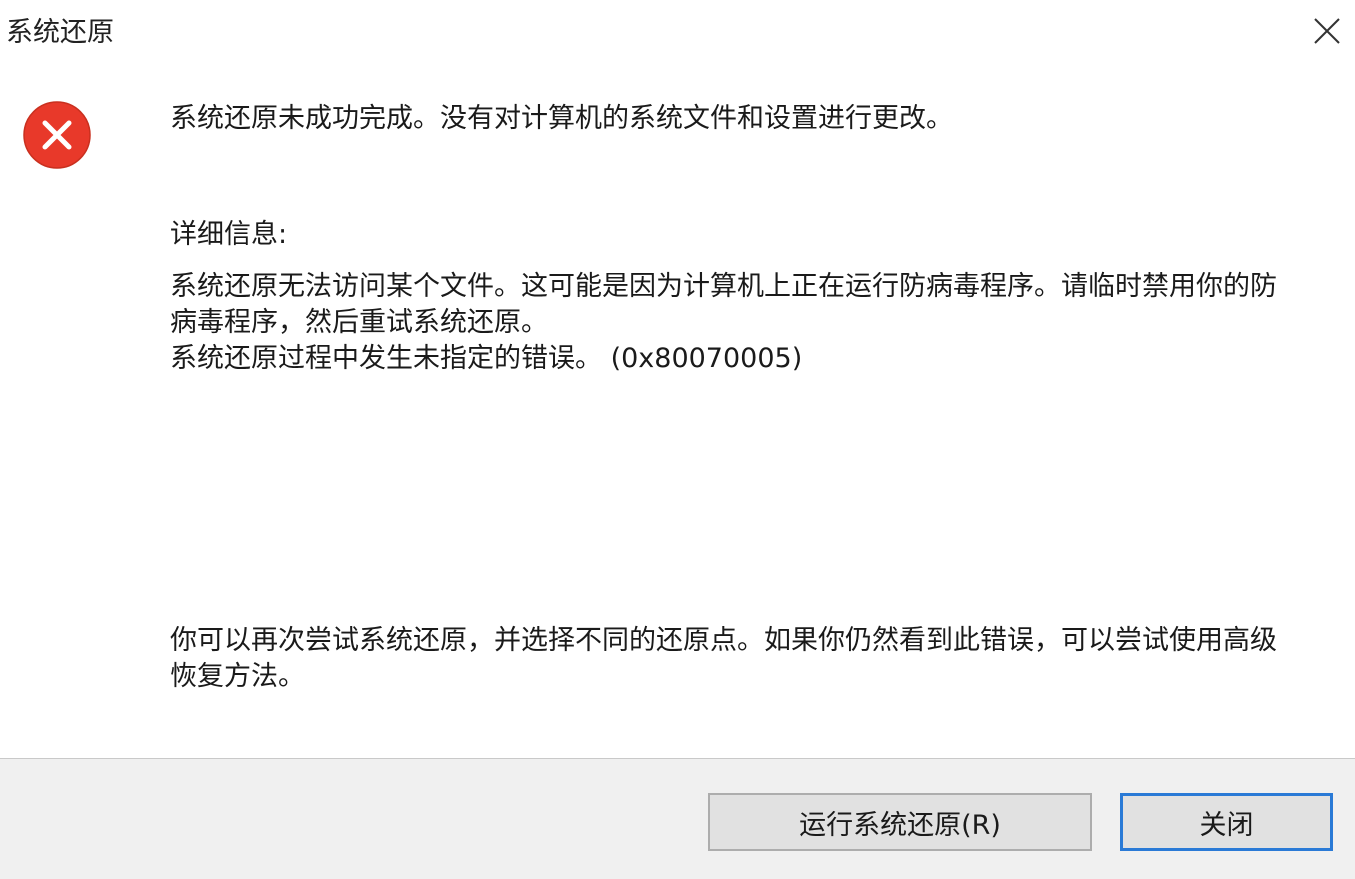 Image resolution: width=1355 pixels, height=879 pixels. I want to click on button-bar: 运行系统还原(R) 关闭, so click(677, 818).